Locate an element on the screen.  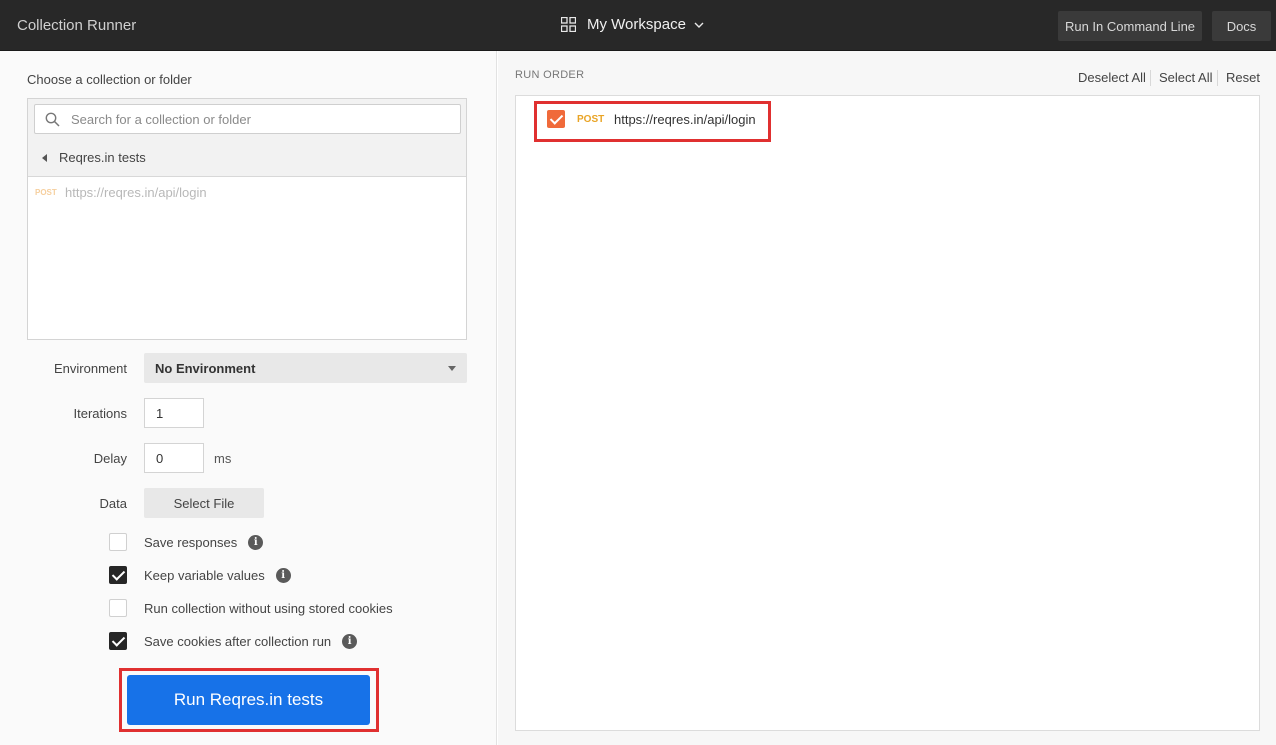
iterations-input: 1 is located at coordinates (174, 413).